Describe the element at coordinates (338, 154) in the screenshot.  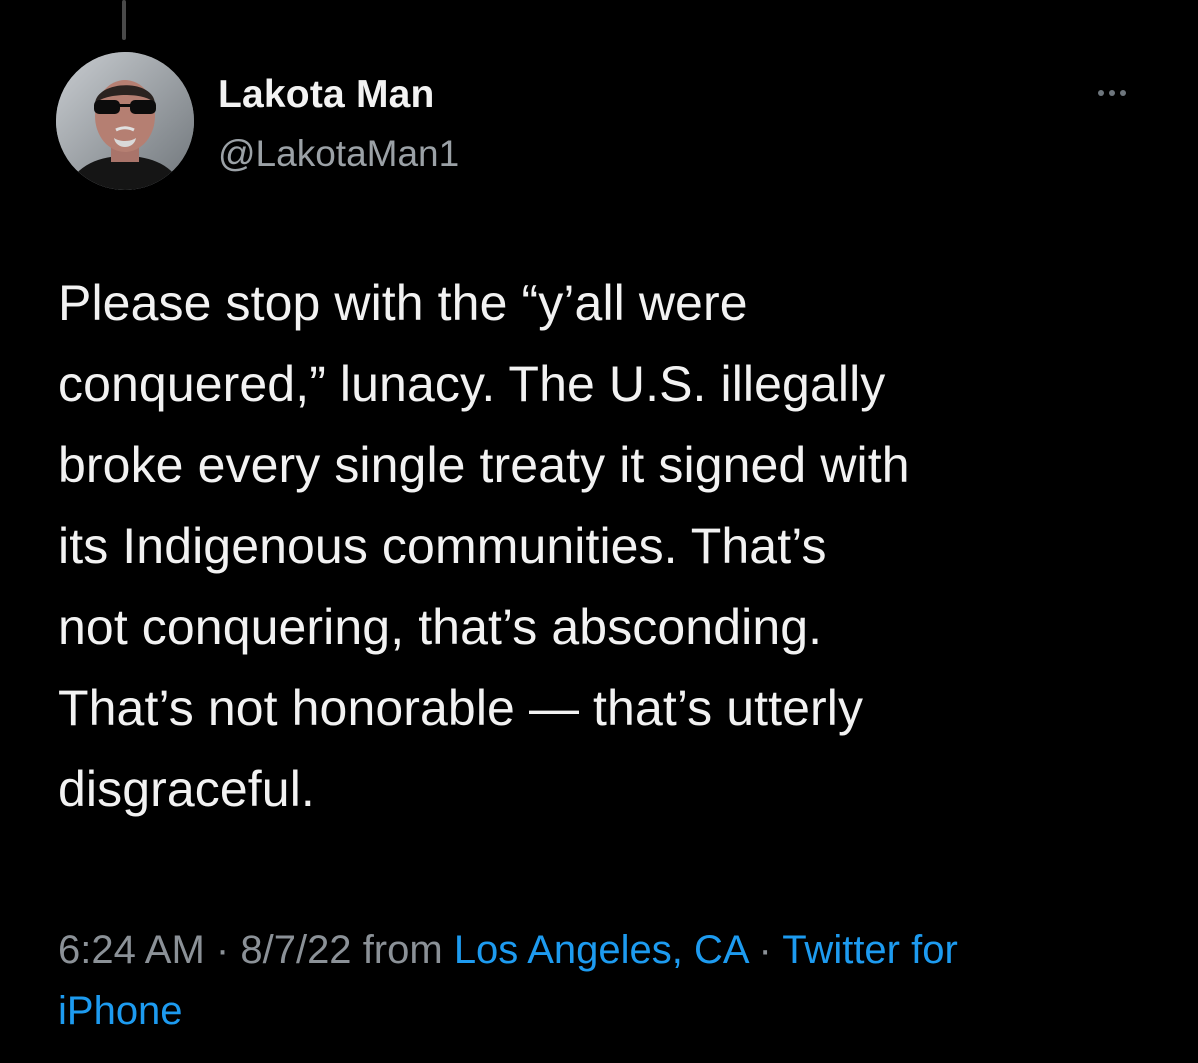
I see `author-handle: @LakotaMan1` at that location.